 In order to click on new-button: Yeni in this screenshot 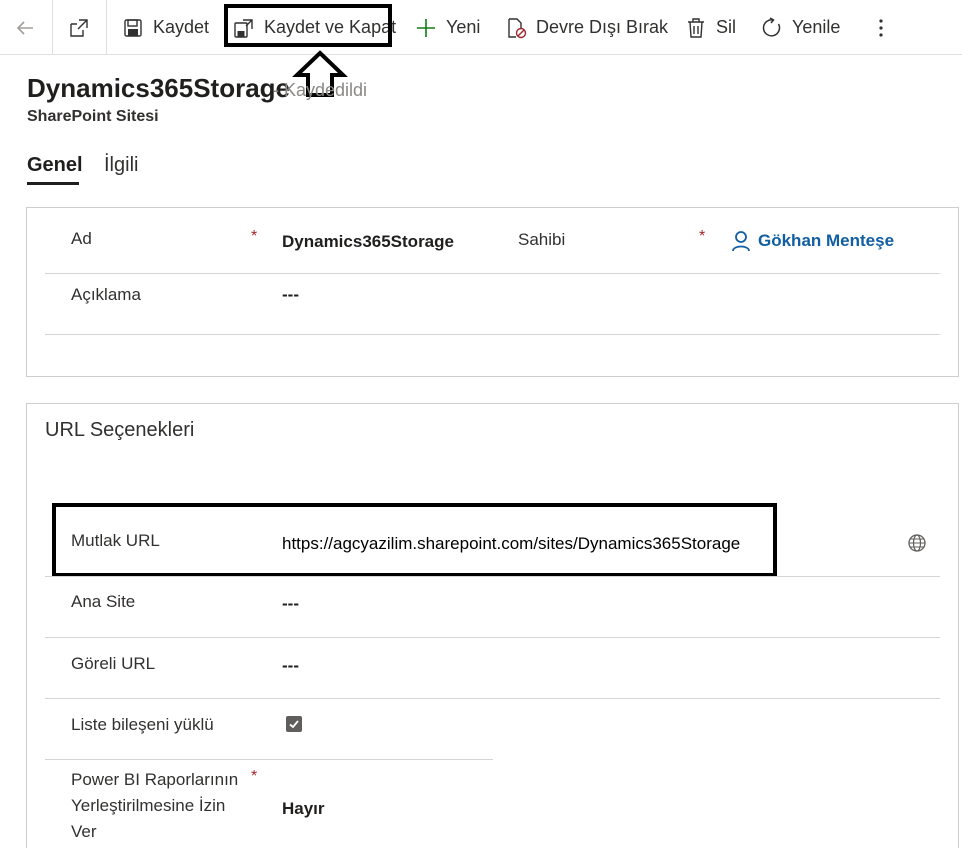, I will do `click(447, 27)`.